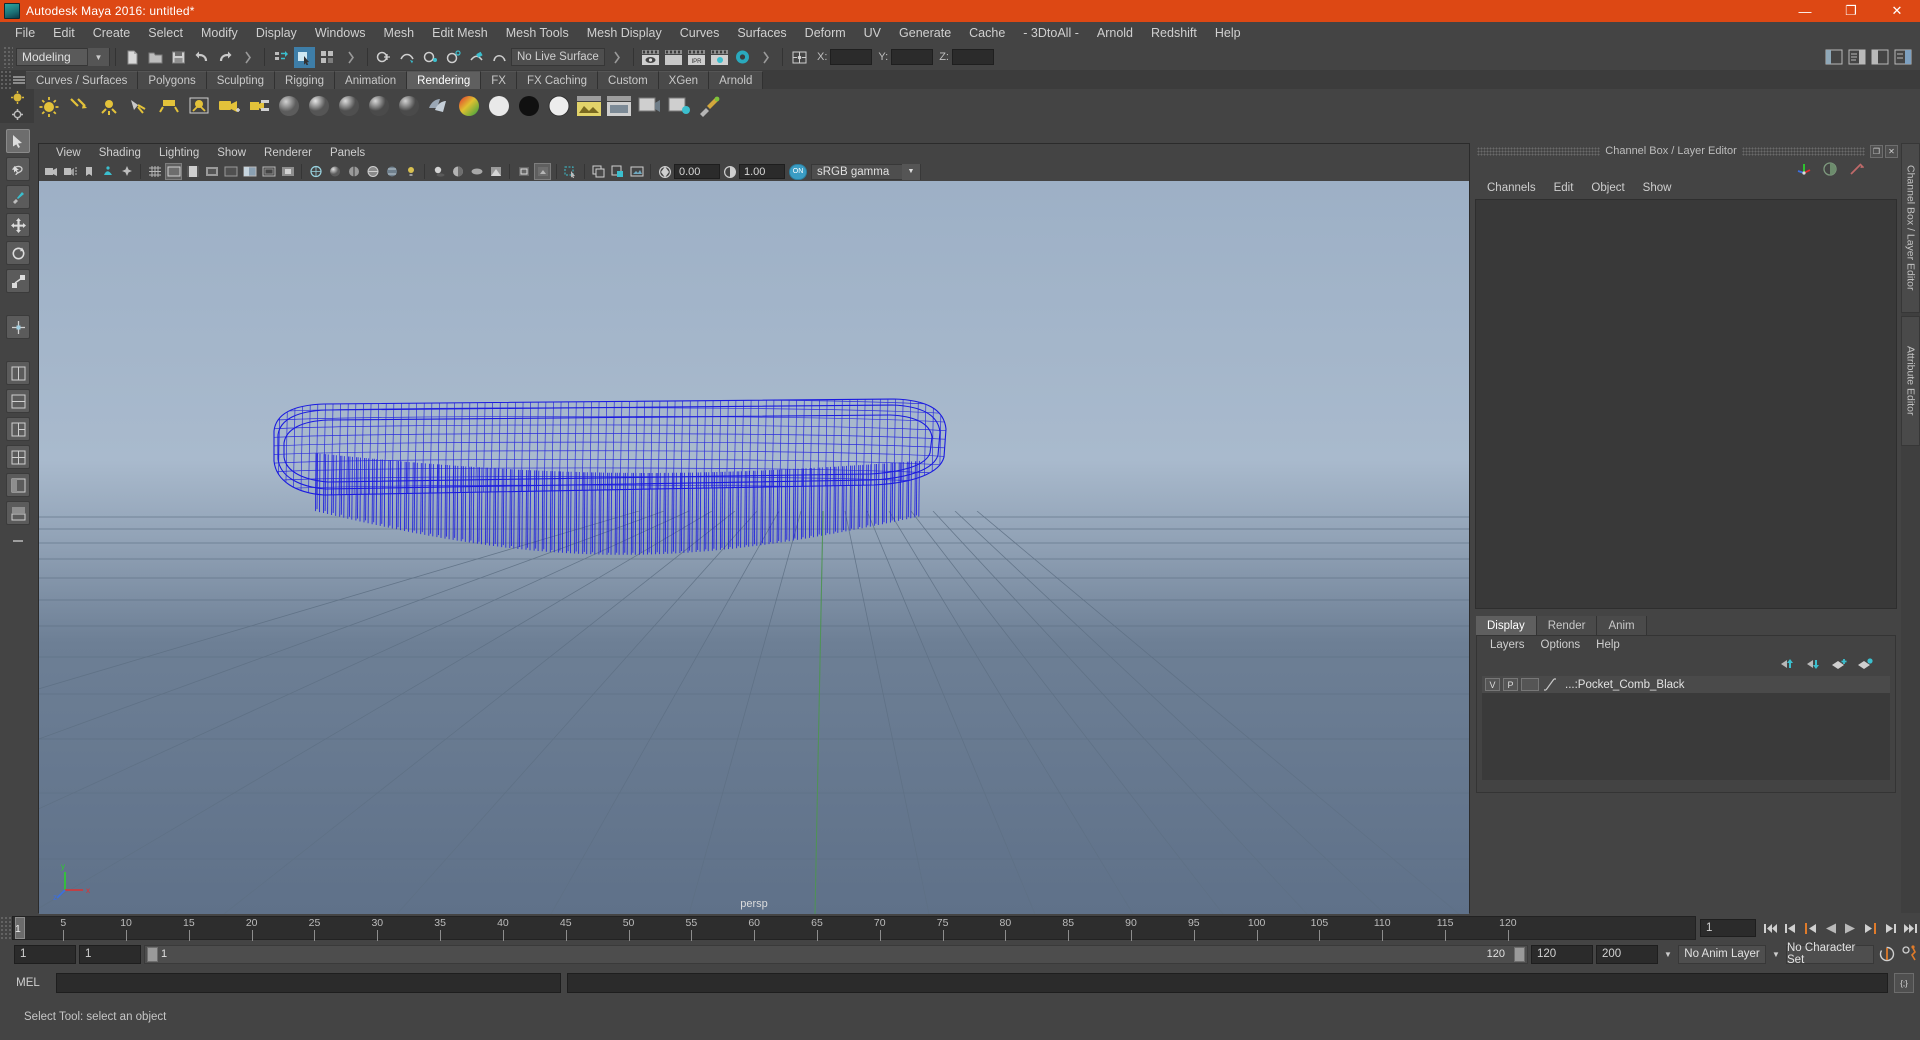  What do you see at coordinates (1910, 928) in the screenshot?
I see `go-to-end-button` at bounding box center [1910, 928].